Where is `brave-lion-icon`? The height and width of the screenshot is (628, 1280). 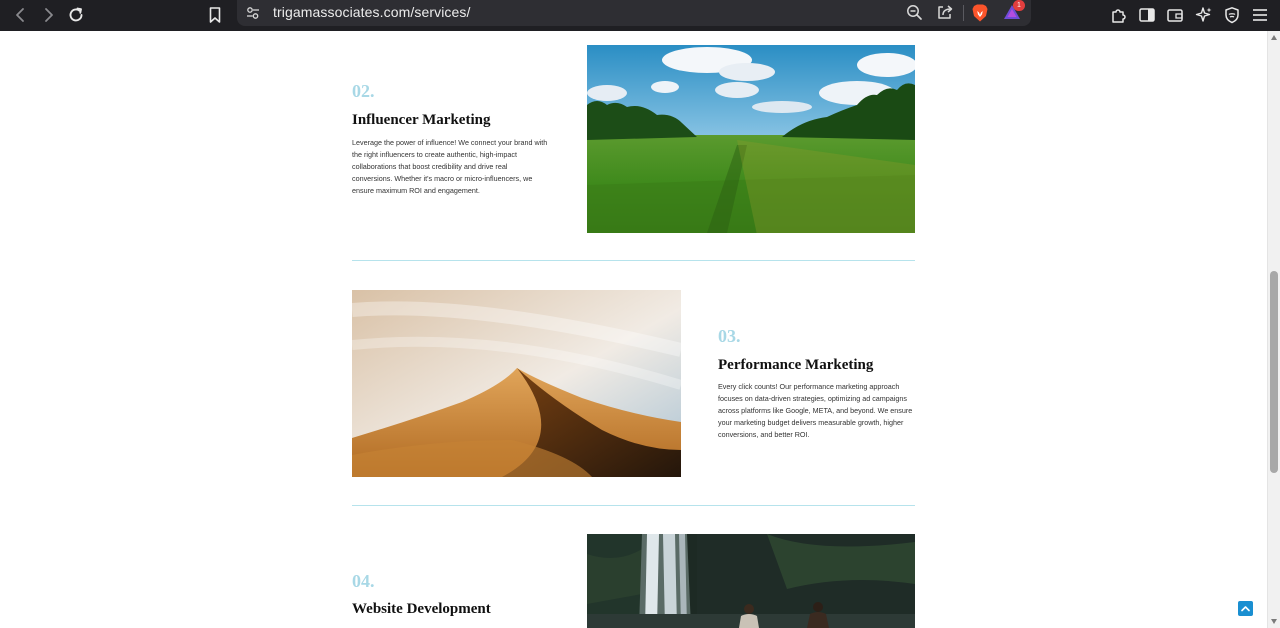 brave-lion-icon is located at coordinates (980, 13).